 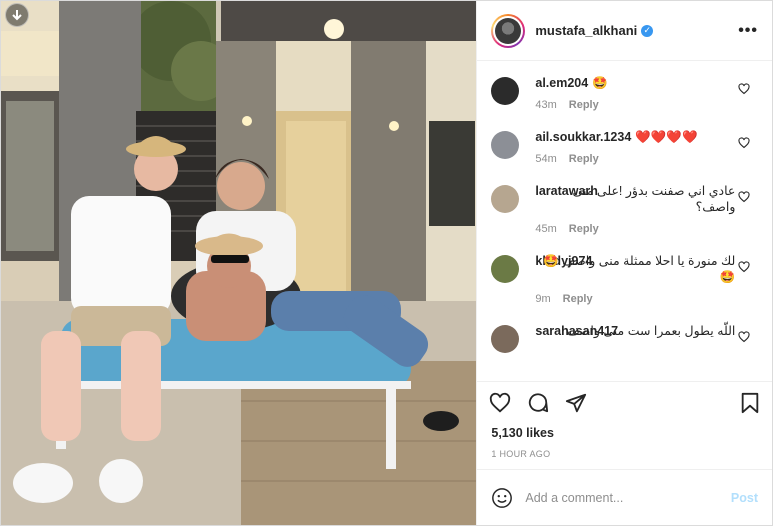 I want to click on save-bookmark-icon, so click(x=750, y=403).